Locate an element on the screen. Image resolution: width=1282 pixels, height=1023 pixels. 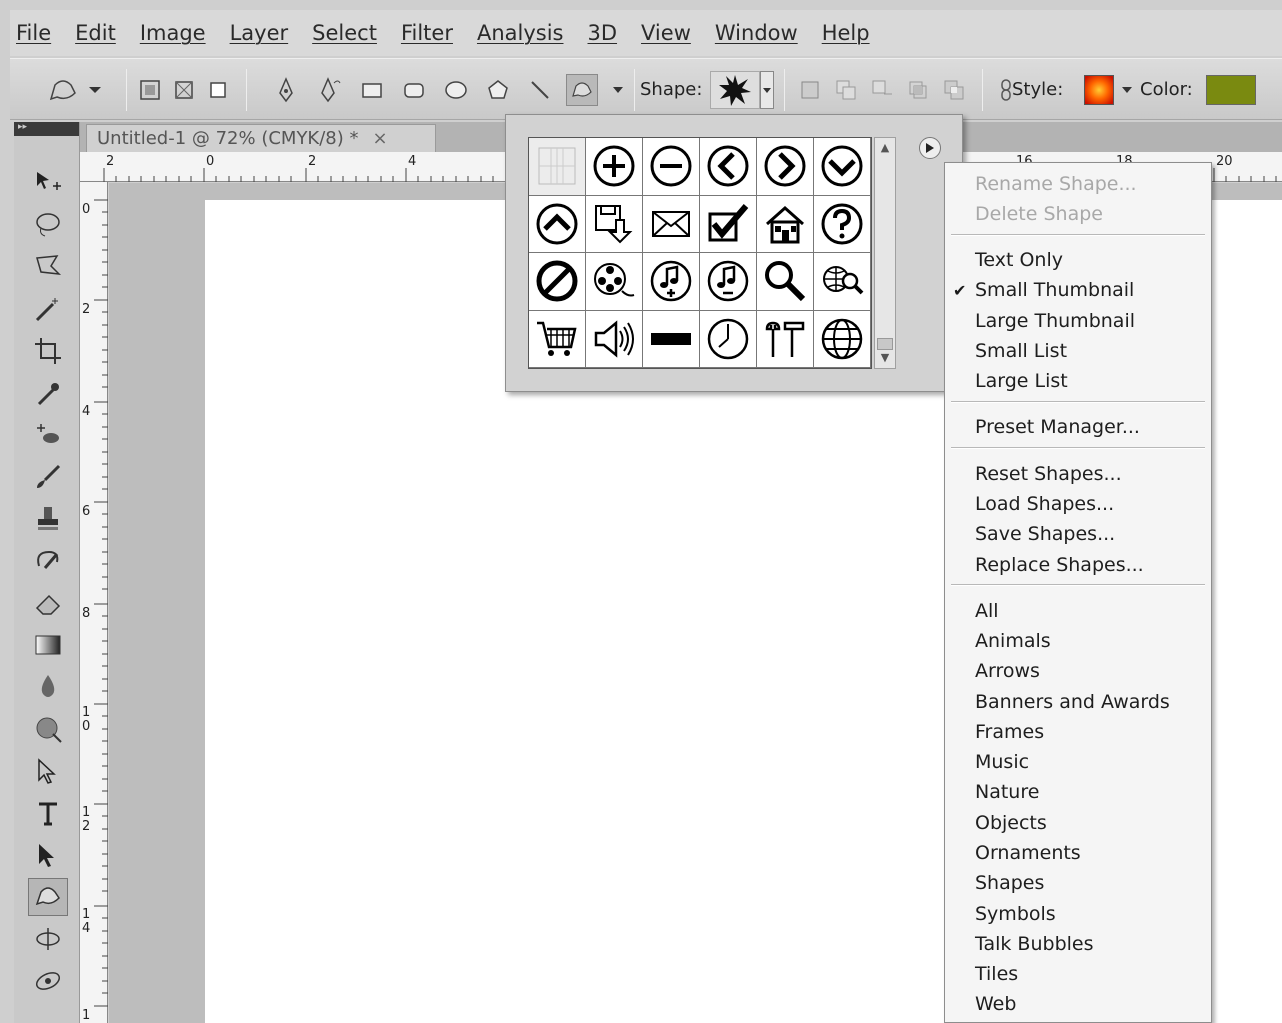
tool-preset-picker is located at coordinates (75, 90).